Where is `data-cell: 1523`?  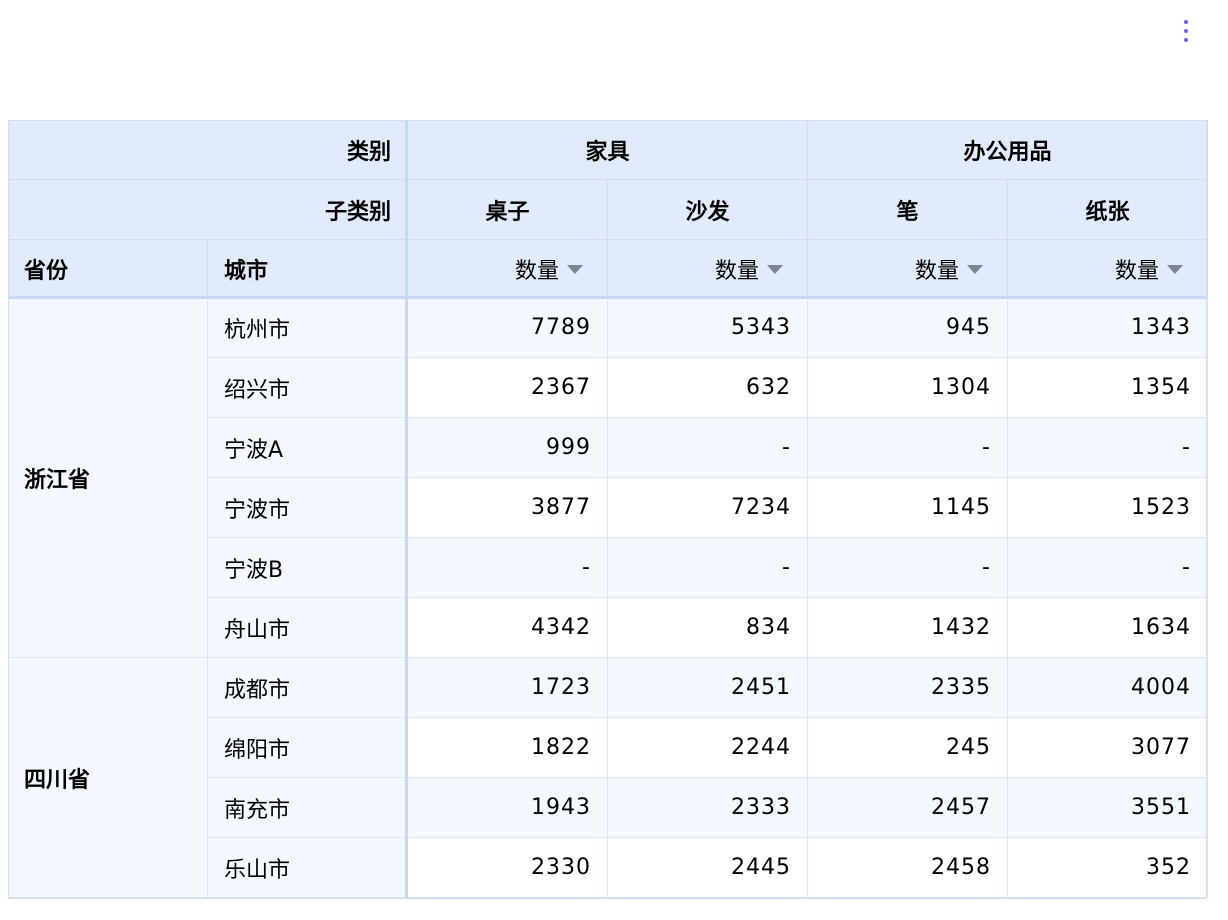
data-cell: 1523 is located at coordinates (1108, 508).